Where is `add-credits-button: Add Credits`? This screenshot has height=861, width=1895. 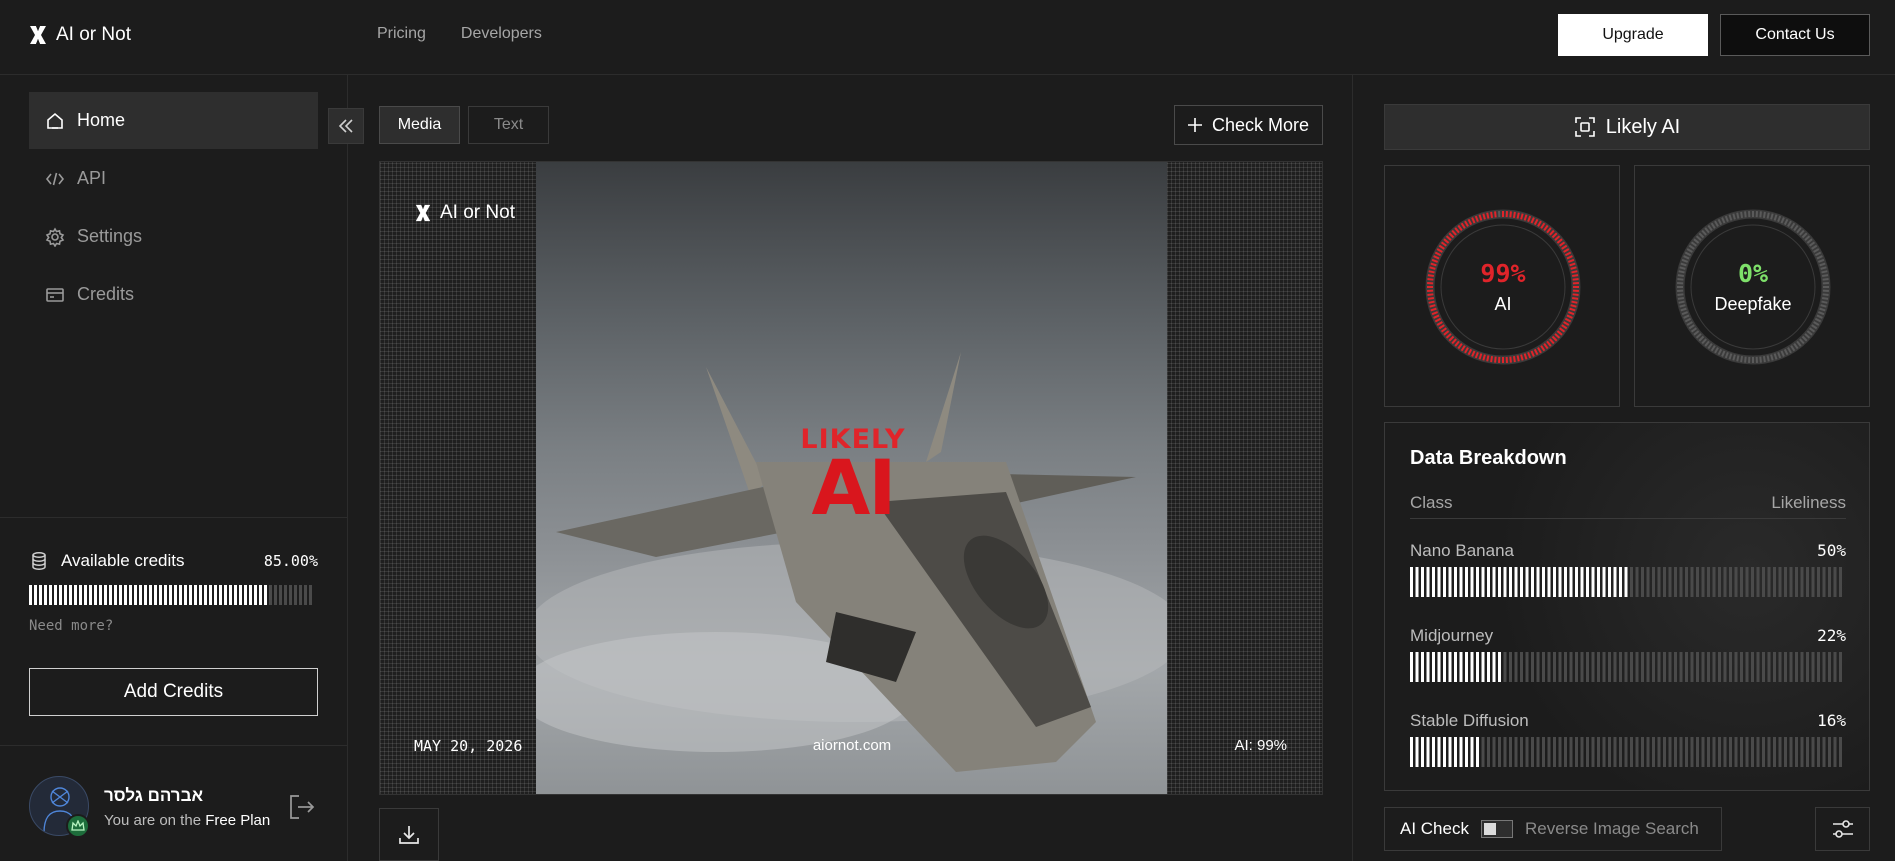 add-credits-button: Add Credits is located at coordinates (173, 692).